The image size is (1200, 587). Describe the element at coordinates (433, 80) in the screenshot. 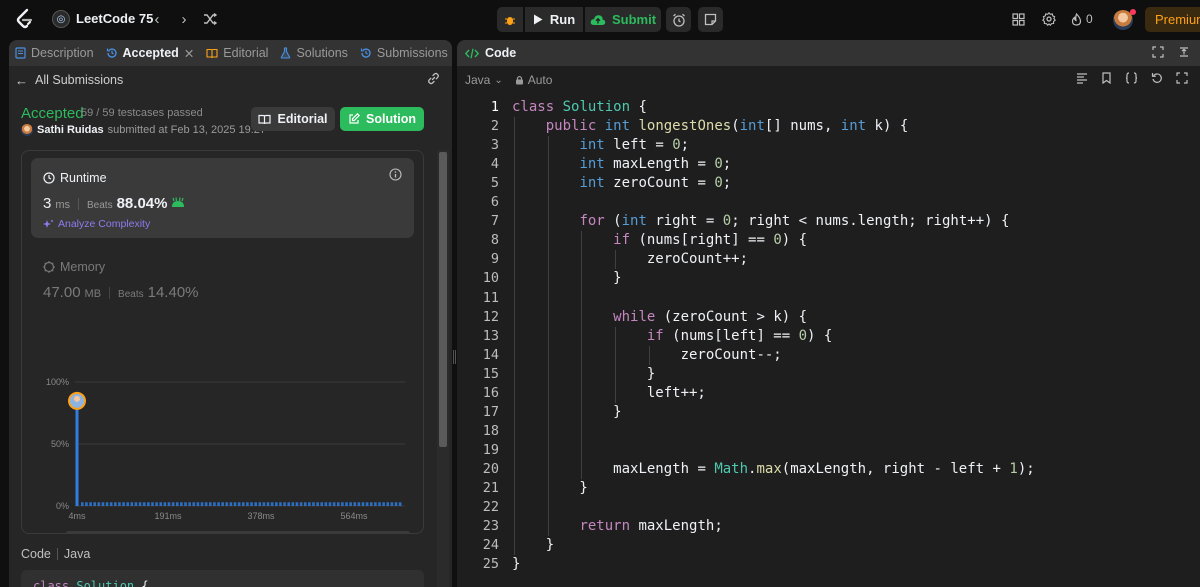

I see `share-link-icon` at that location.